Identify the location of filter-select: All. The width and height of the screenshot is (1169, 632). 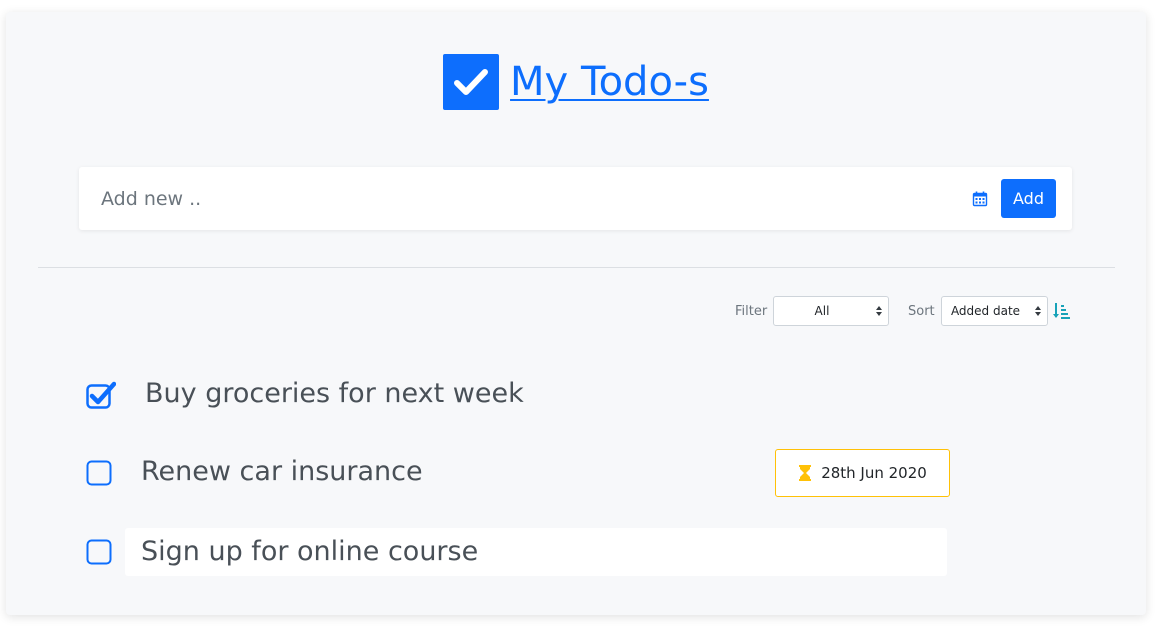
(831, 311).